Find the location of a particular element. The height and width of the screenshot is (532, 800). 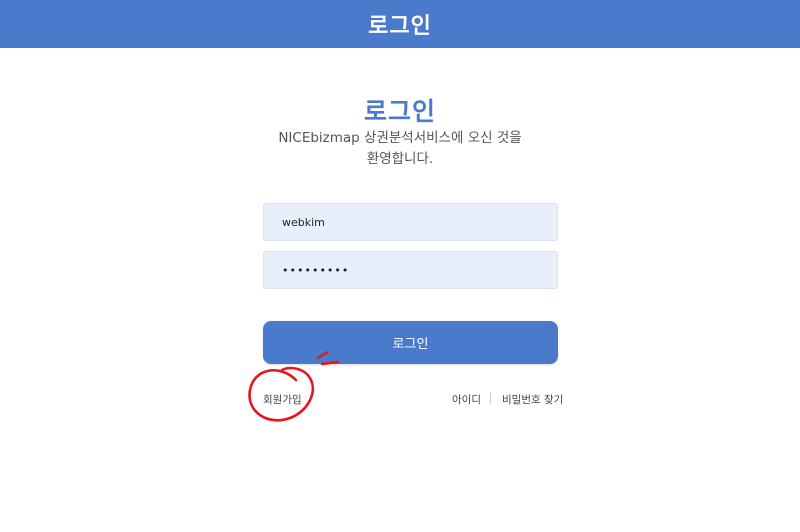

find-id-link: 아이디 is located at coordinates (466, 399).